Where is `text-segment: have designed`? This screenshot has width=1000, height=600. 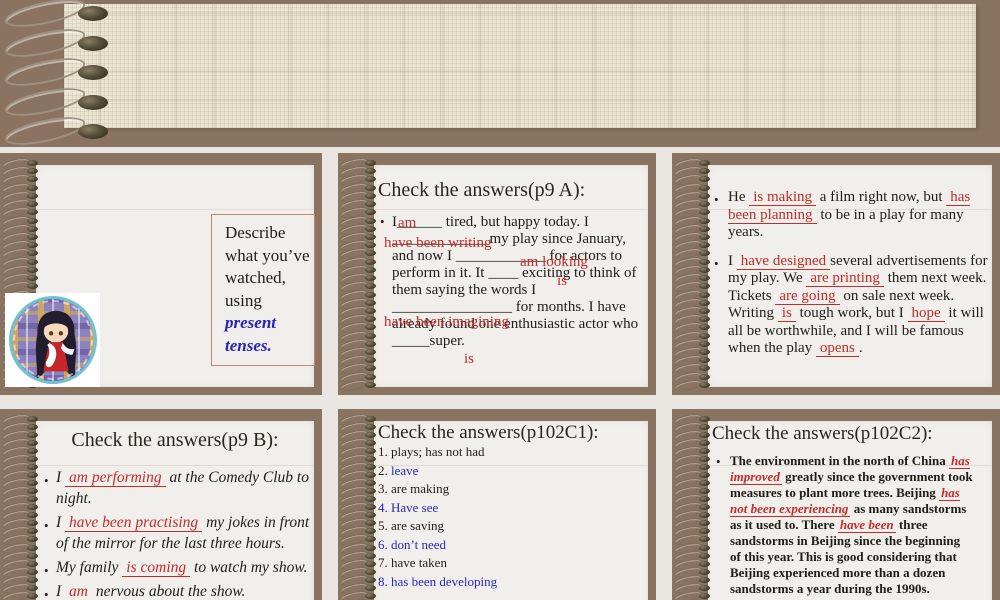 text-segment: have designed is located at coordinates (783, 261).